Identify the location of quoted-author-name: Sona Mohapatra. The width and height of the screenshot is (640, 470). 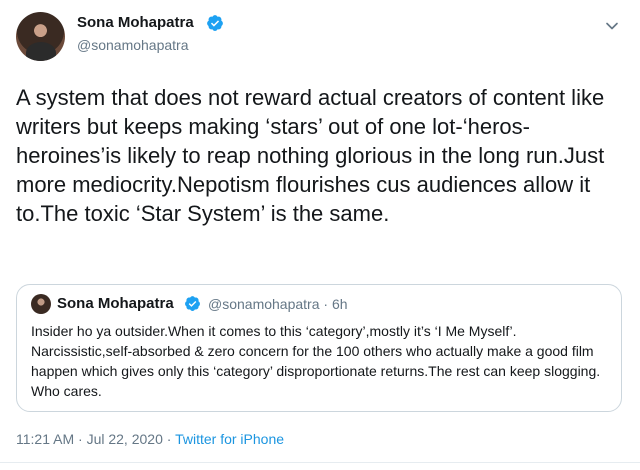
(115, 303).